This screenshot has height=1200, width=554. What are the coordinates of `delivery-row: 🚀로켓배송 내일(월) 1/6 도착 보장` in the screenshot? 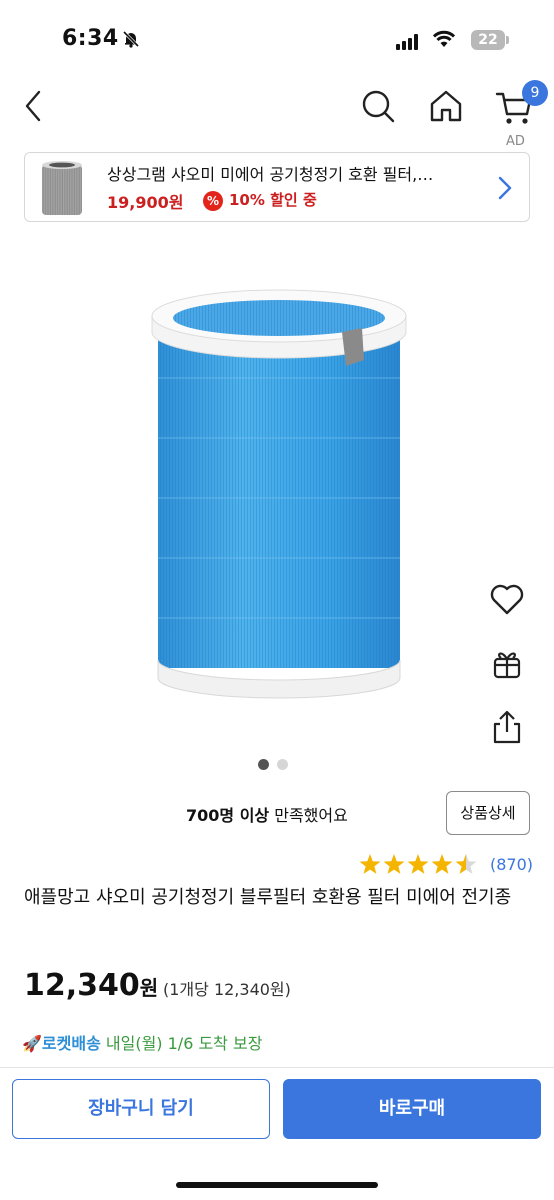 It's located at (142, 1042).